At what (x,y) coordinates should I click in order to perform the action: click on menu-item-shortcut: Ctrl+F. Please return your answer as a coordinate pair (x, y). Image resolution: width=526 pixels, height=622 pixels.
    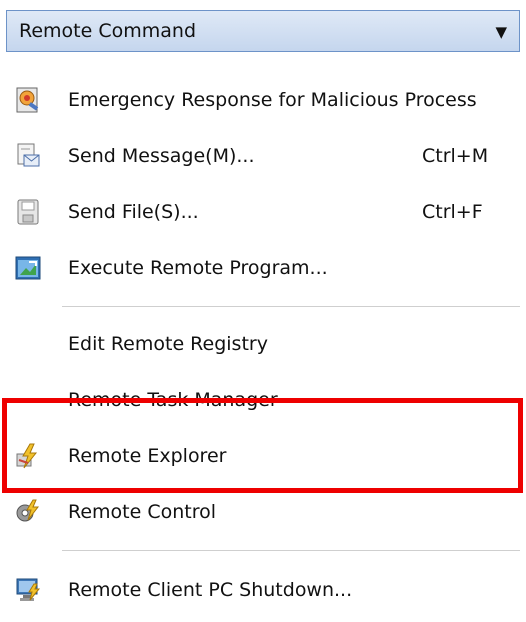
    Looking at the image, I should click on (452, 212).